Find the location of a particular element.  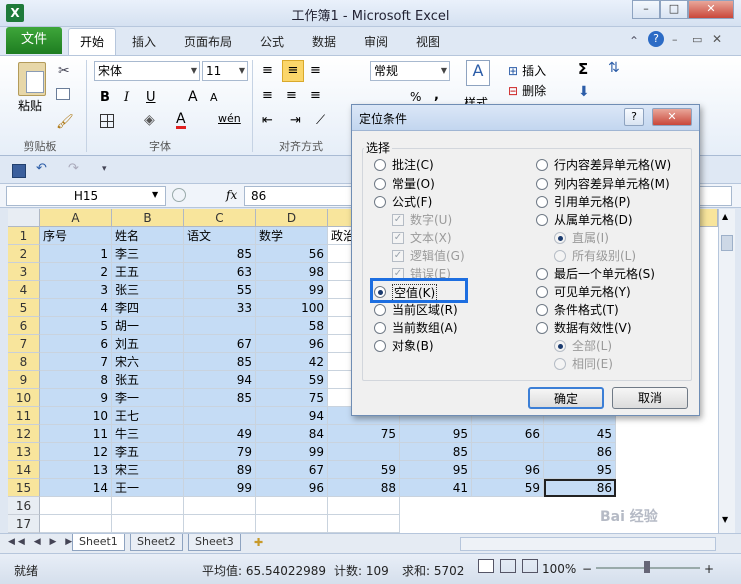

cell-e12: 75 is located at coordinates (364, 434).